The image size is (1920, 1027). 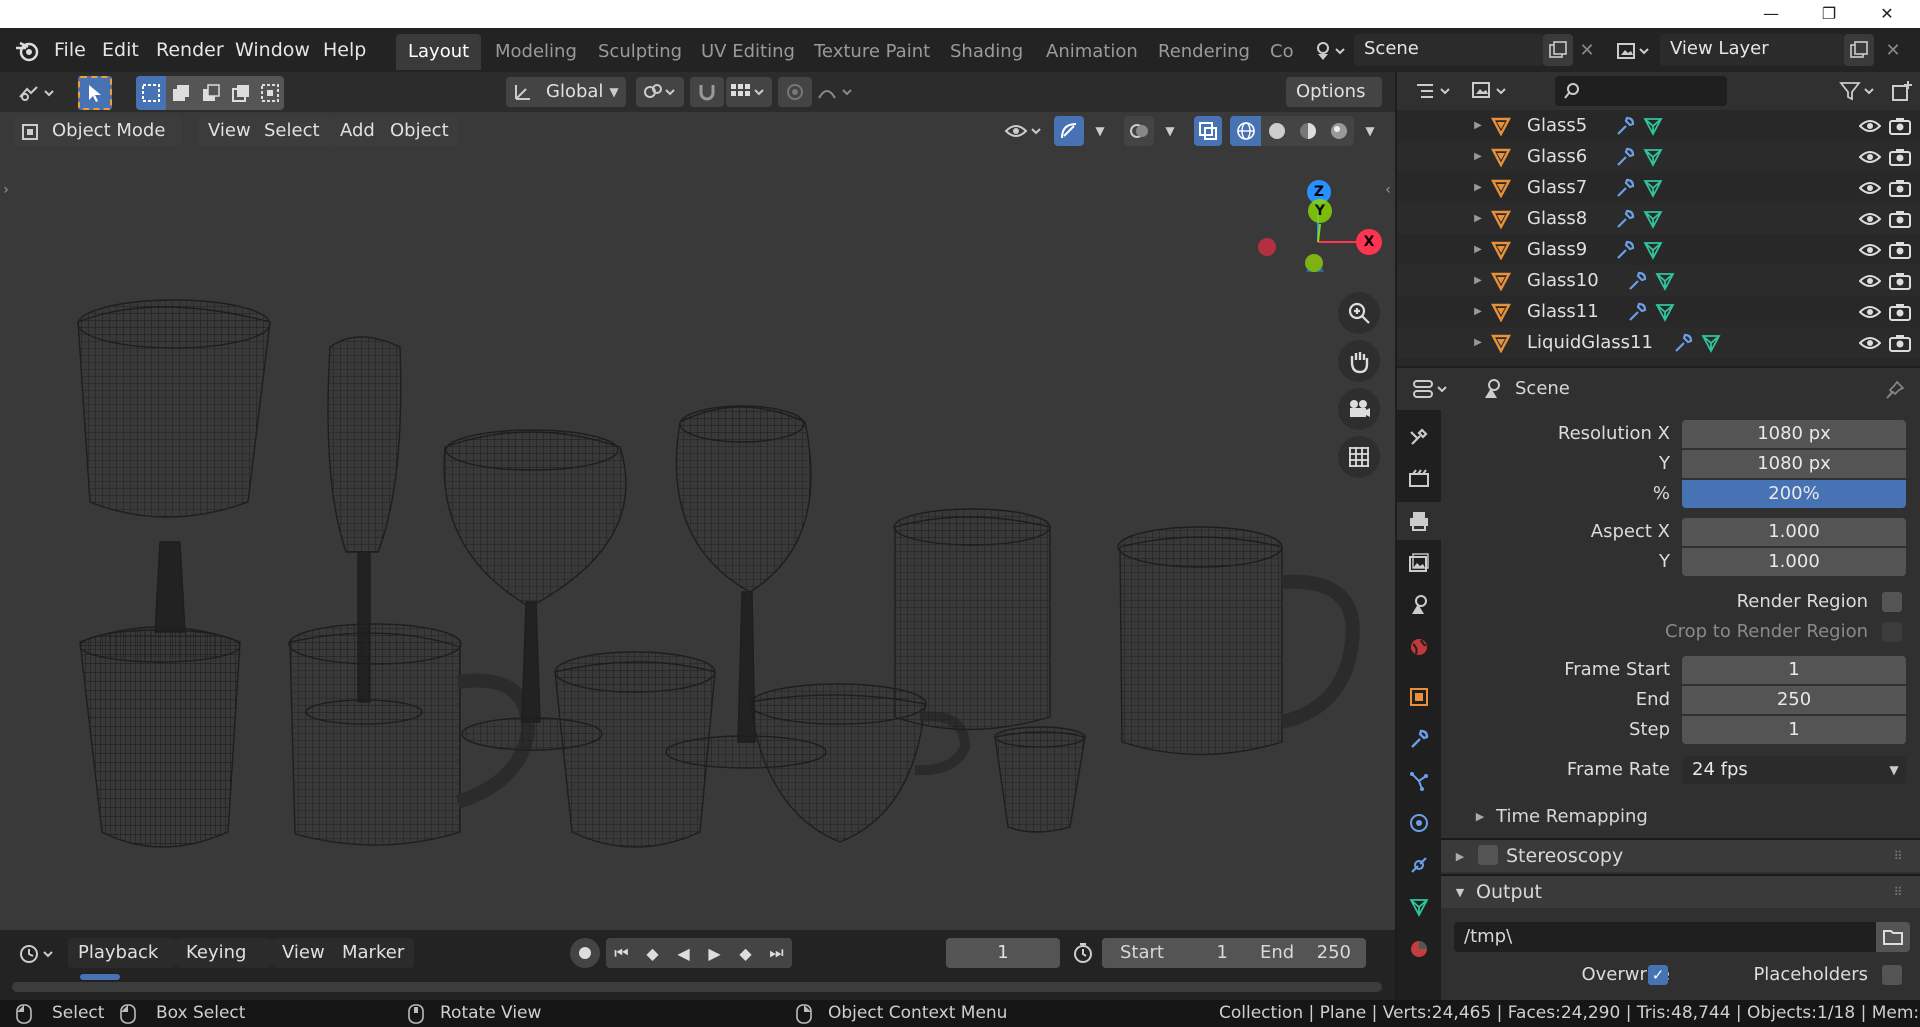 I want to click on menu-help: Help, so click(x=344, y=50).